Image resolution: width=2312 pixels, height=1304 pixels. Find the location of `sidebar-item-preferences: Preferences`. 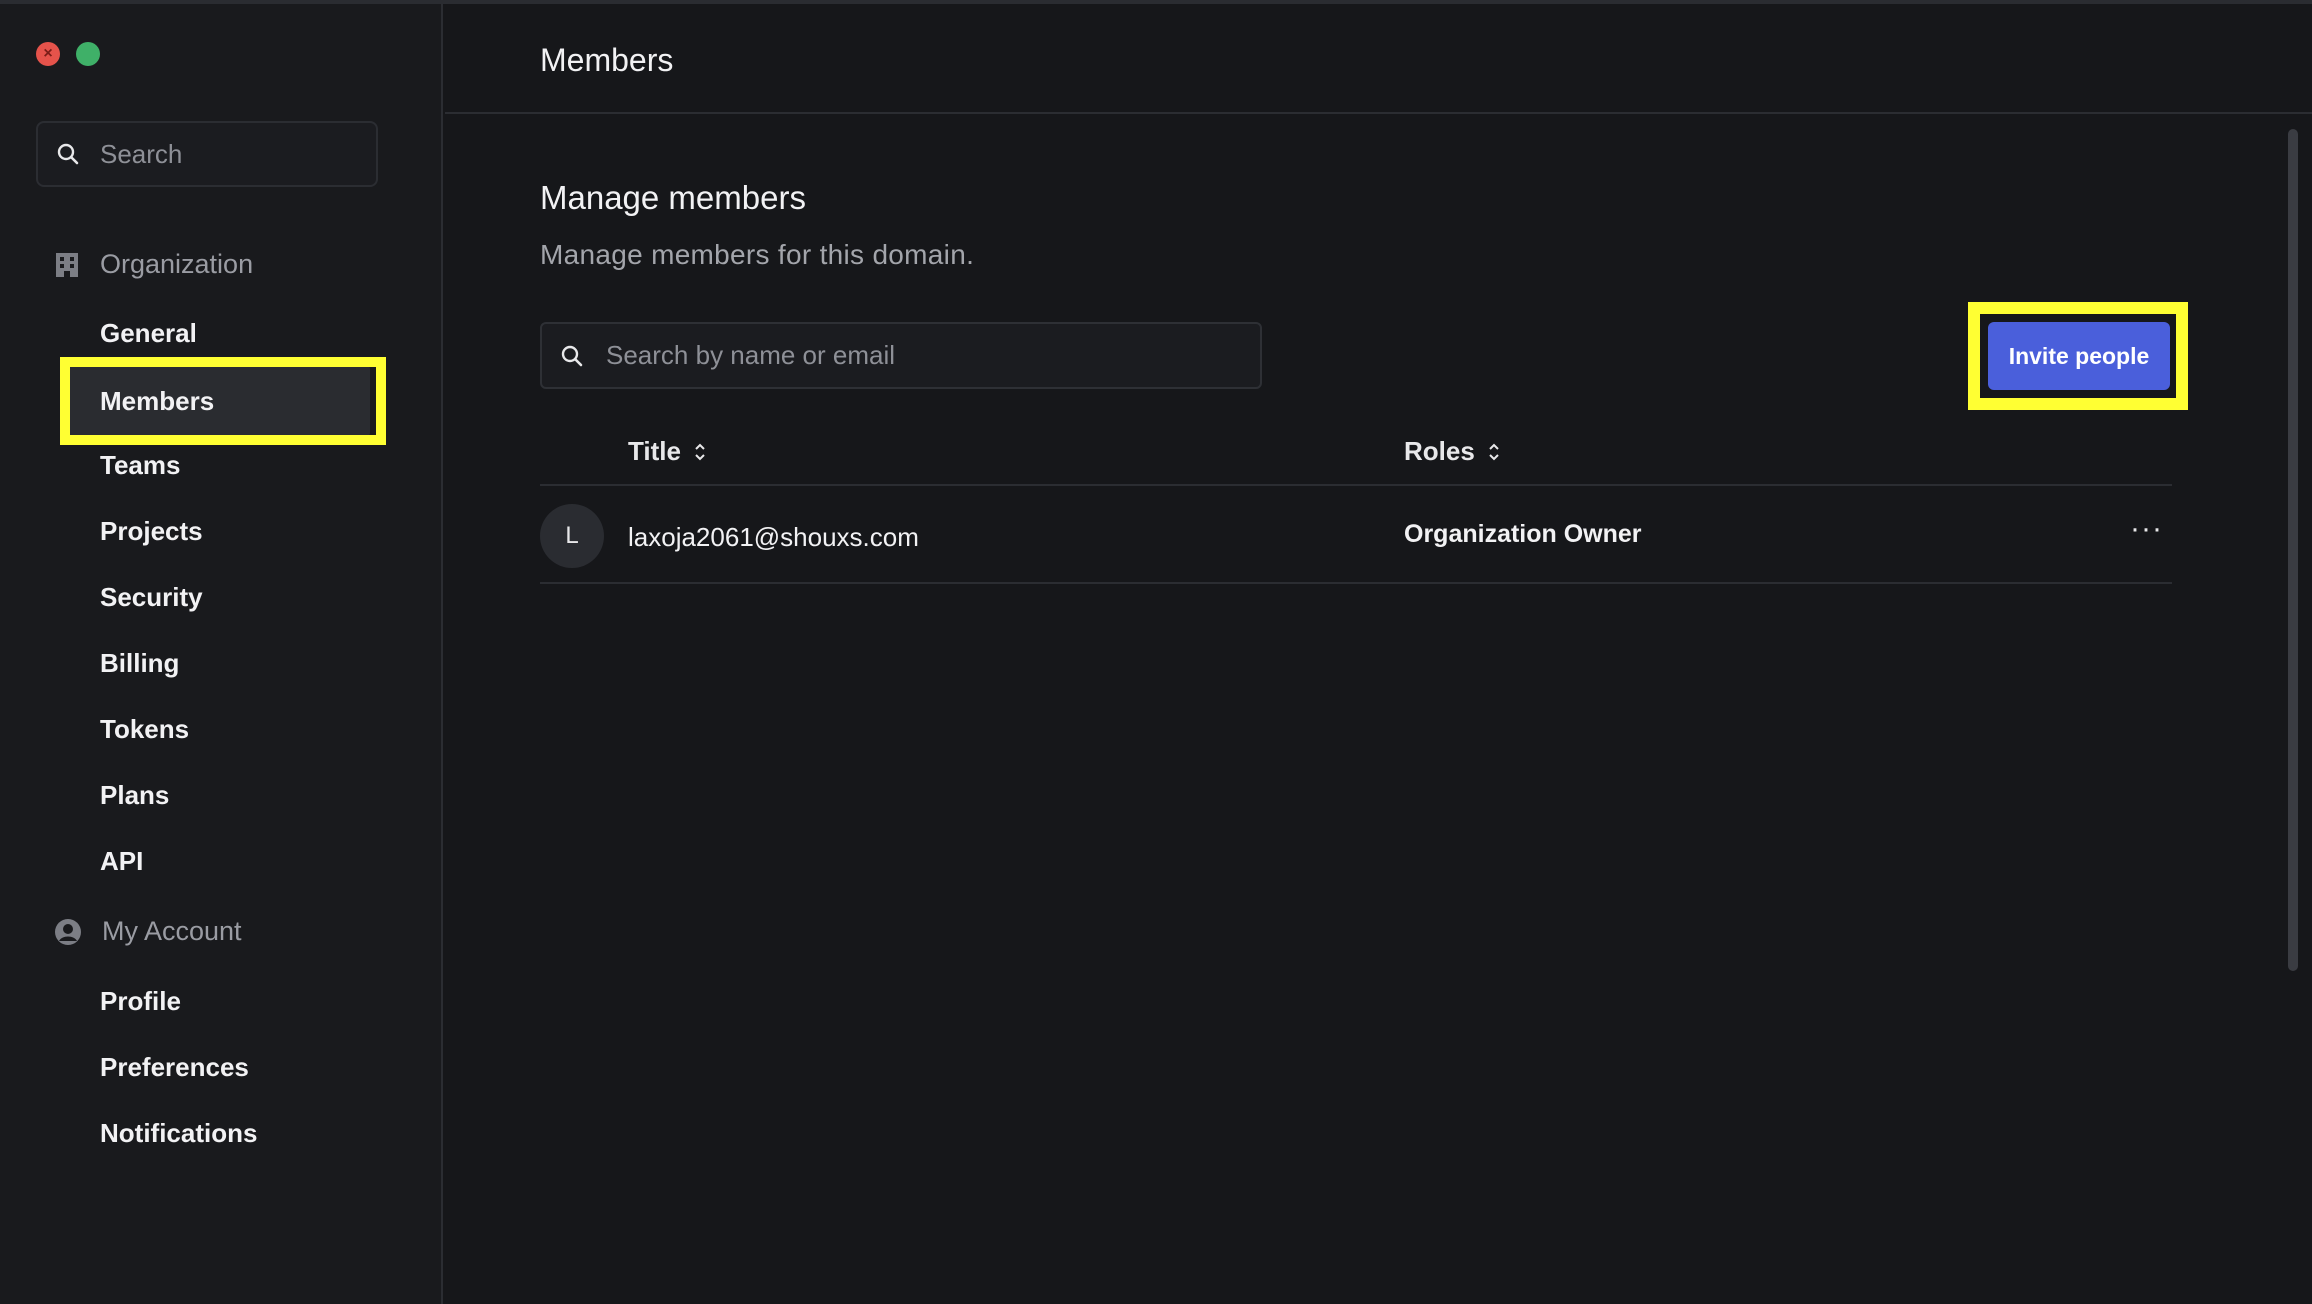

sidebar-item-preferences: Preferences is located at coordinates (215, 1067).